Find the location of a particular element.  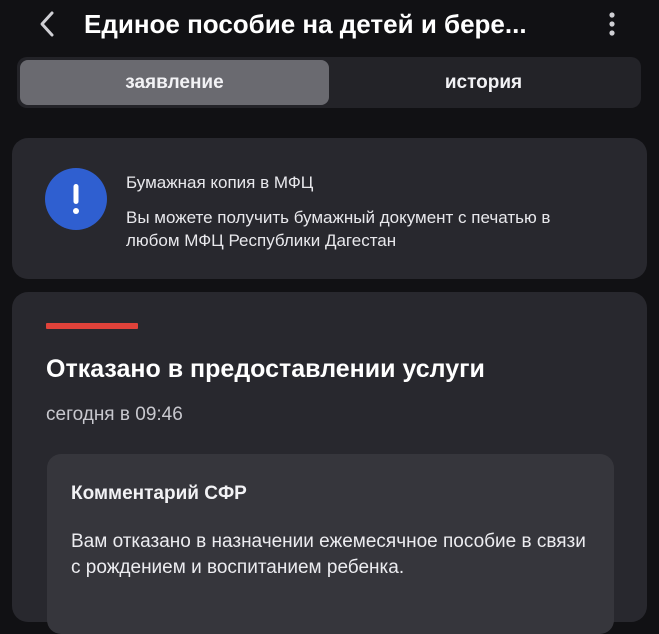

info-title: Бумажная копия в МФЦ is located at coordinates (220, 182).